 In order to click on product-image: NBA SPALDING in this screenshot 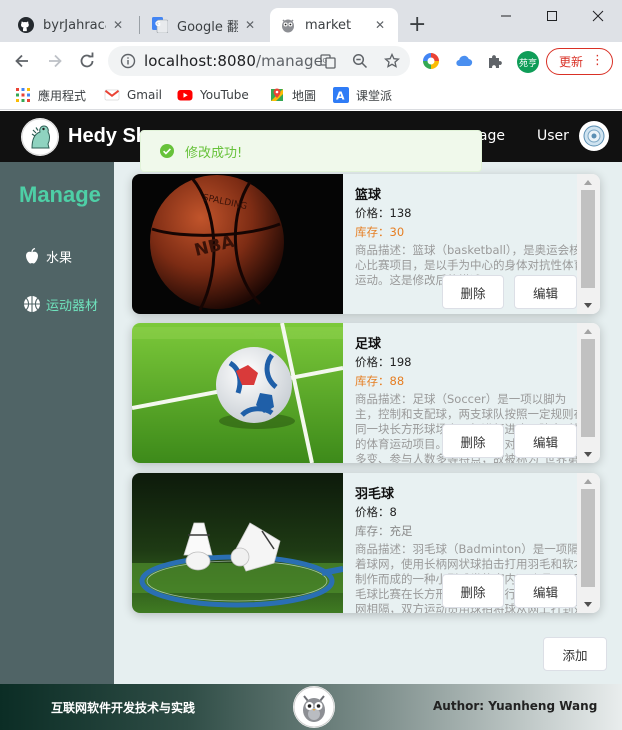, I will do `click(237, 244)`.